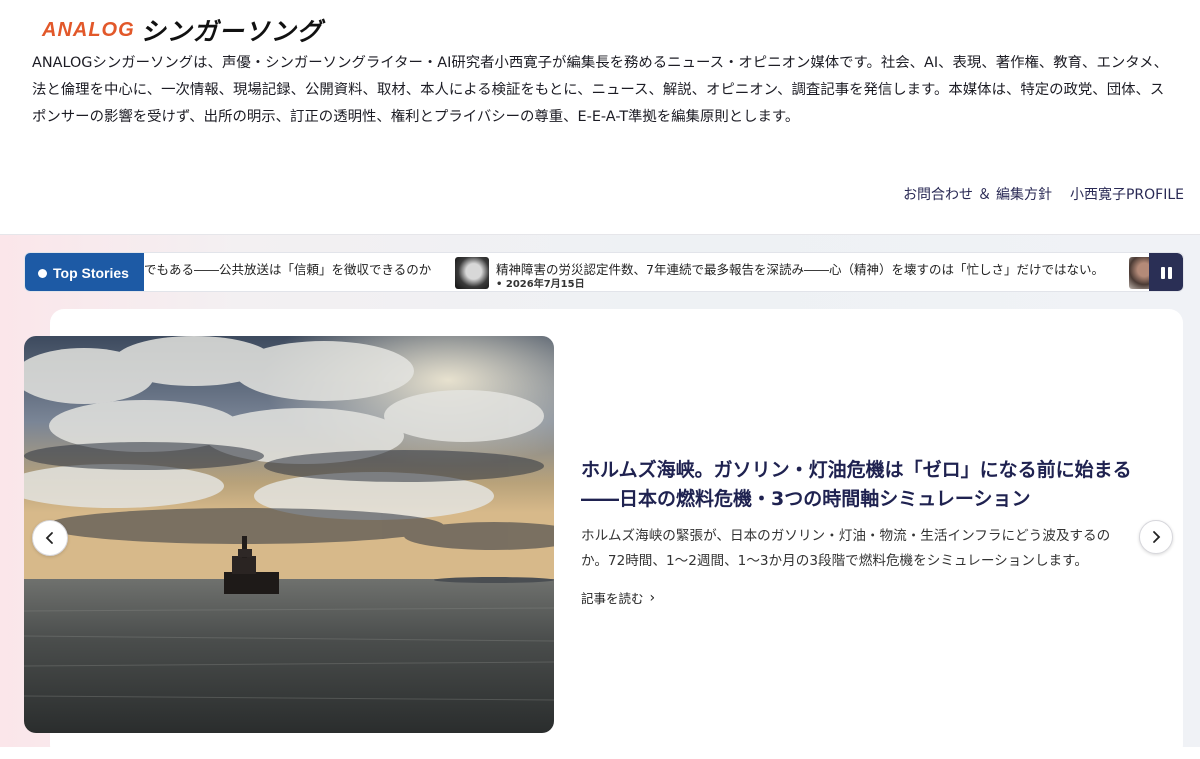 The image size is (1200, 759). Describe the element at coordinates (977, 194) in the screenshot. I see `nav-contact-policy: お問合わせ ＆ 編集方針` at that location.